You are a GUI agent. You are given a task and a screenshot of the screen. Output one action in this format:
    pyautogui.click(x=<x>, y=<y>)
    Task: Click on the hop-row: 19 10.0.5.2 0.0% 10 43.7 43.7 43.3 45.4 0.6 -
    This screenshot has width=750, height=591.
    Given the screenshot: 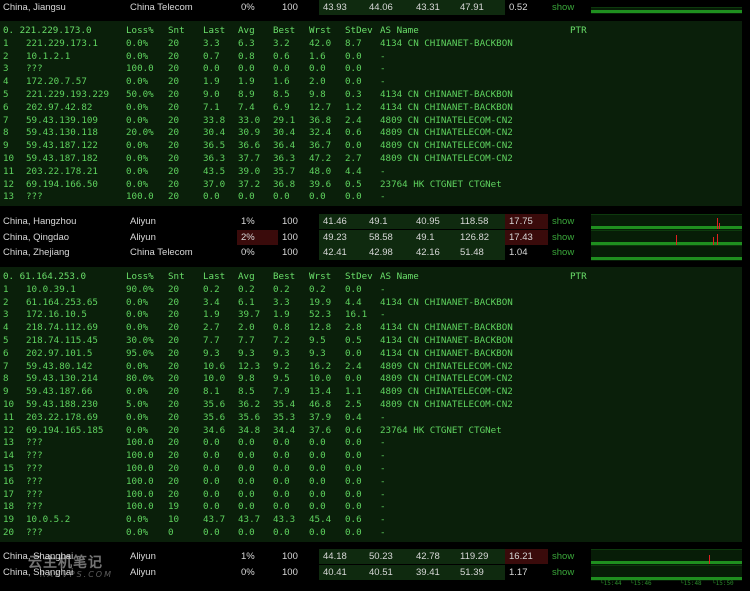 What is the action you would take?
    pyautogui.click(x=370, y=520)
    